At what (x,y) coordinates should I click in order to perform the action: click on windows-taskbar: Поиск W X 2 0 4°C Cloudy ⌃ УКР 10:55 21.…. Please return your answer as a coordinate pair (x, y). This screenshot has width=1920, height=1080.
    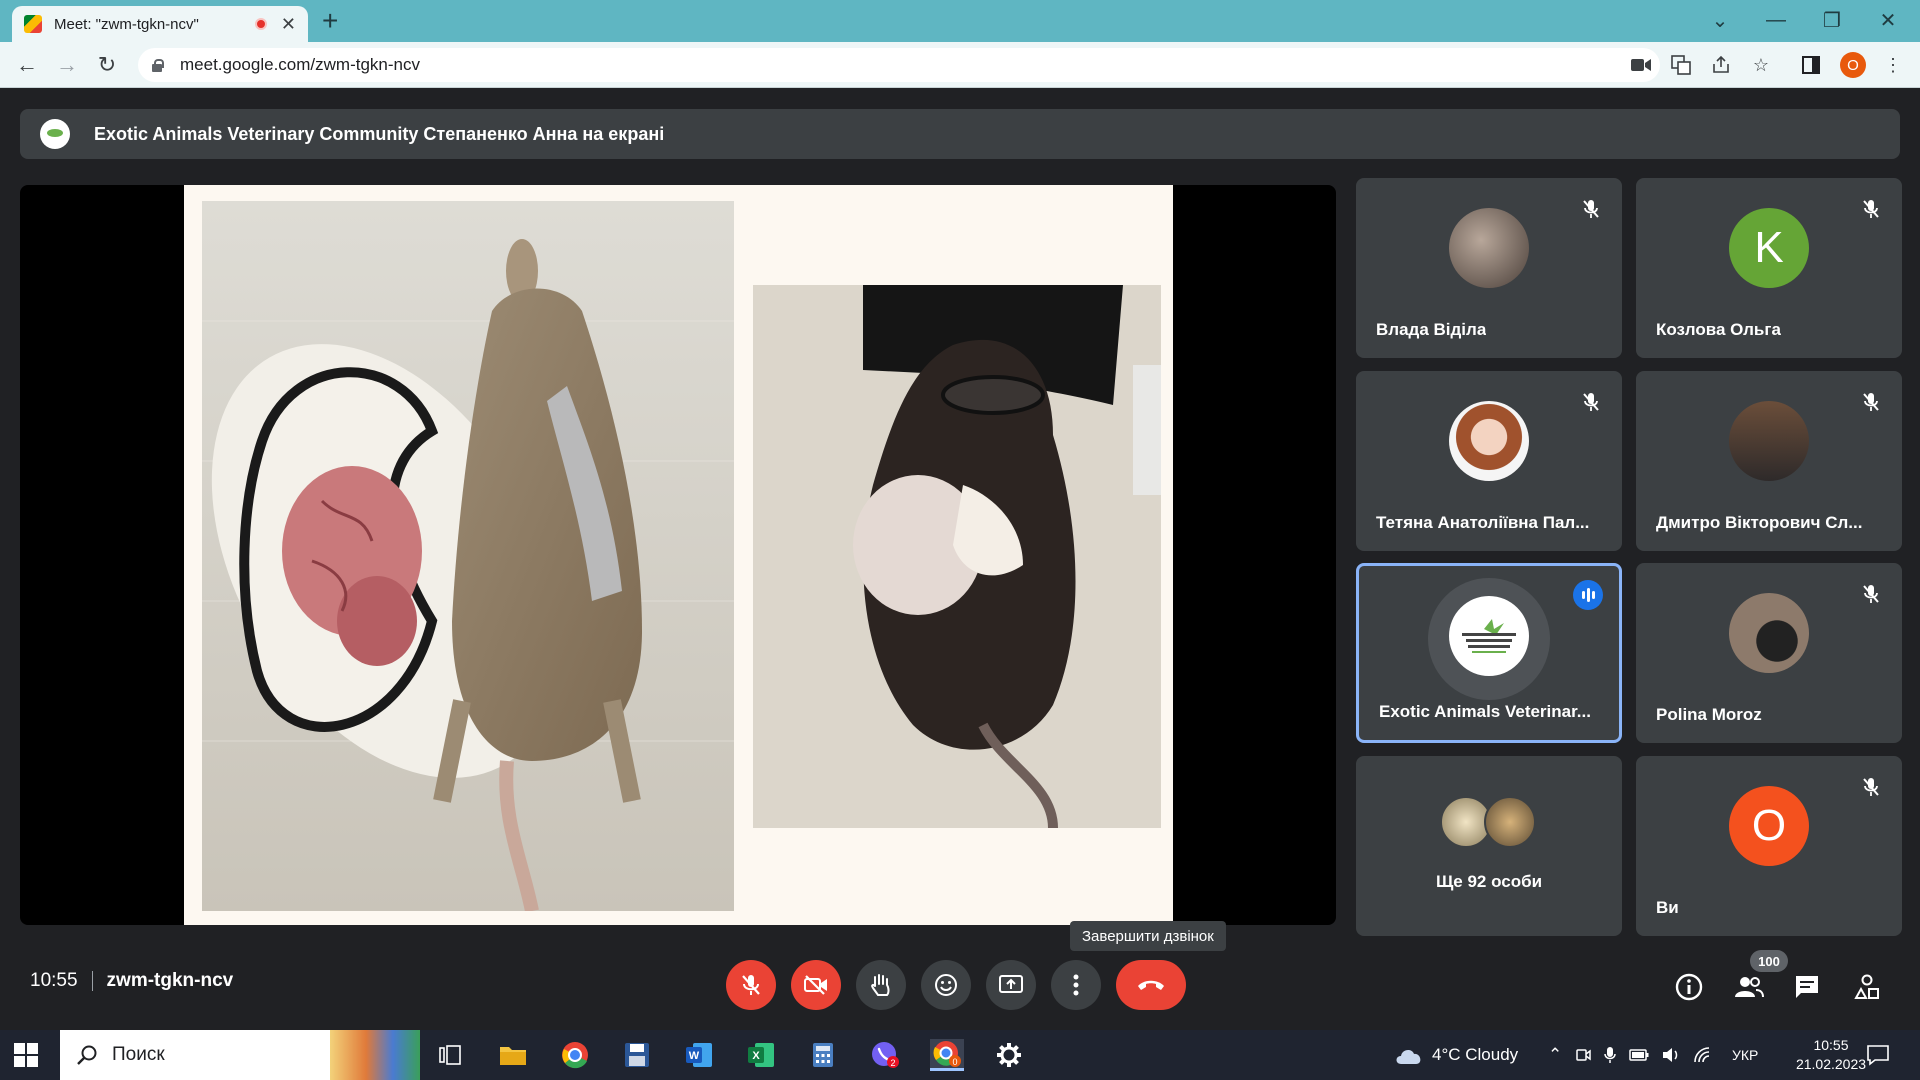
    Looking at the image, I should click on (960, 1055).